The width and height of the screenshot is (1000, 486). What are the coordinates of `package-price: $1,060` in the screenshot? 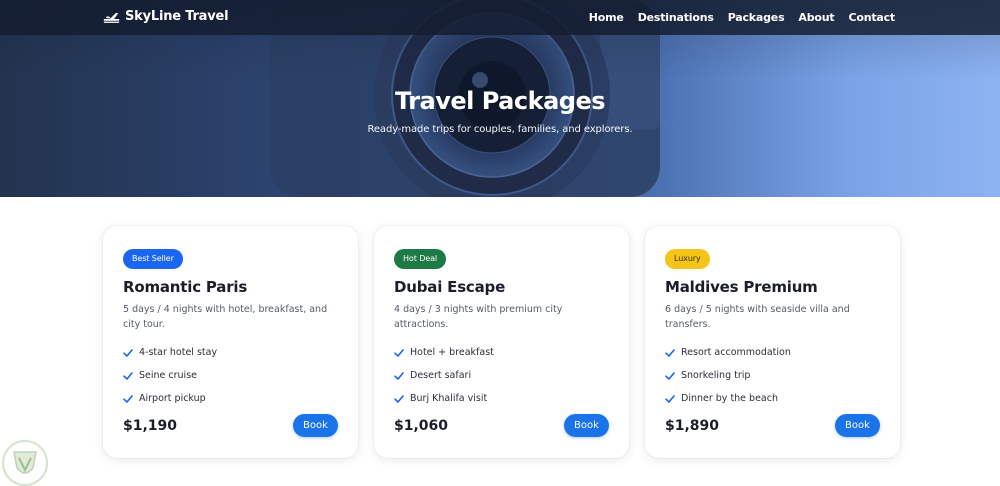 It's located at (421, 425).